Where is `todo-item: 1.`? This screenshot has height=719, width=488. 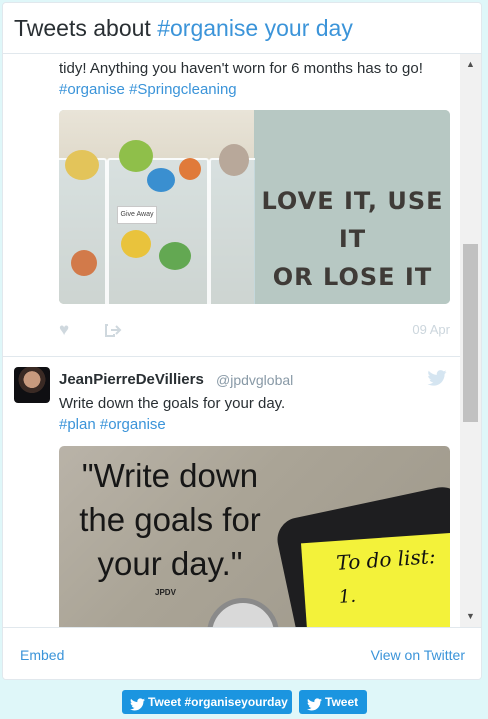 todo-item: 1. is located at coordinates (347, 596).